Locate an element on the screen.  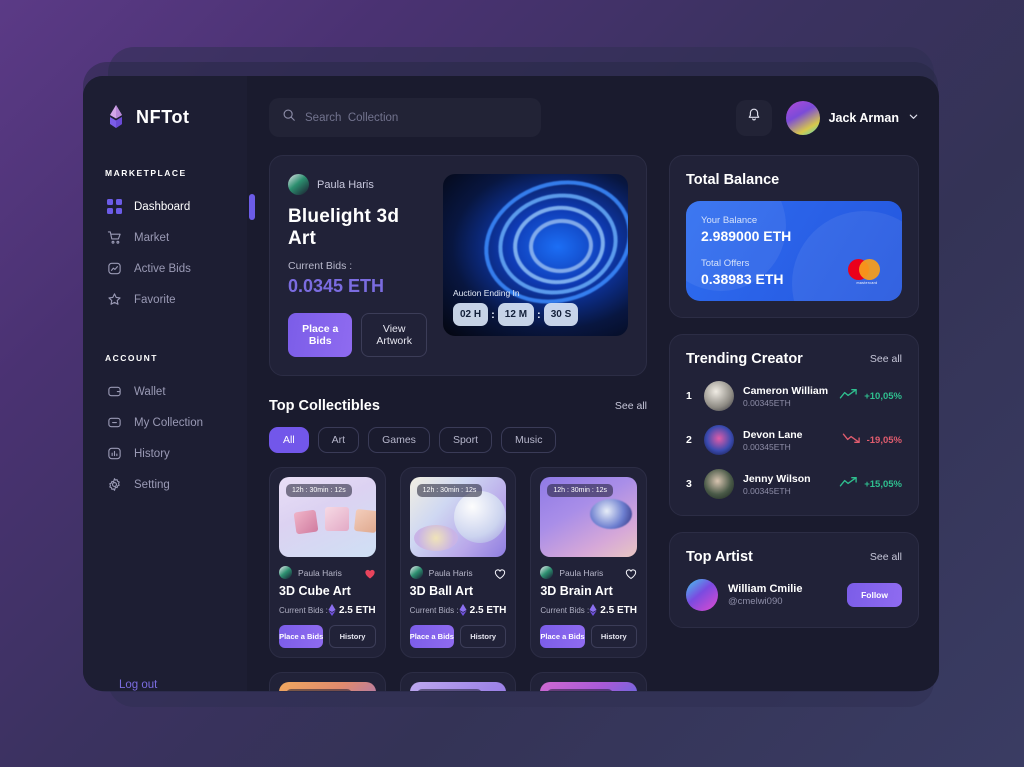
creator-rank: 3 is located at coordinates (689, 484).